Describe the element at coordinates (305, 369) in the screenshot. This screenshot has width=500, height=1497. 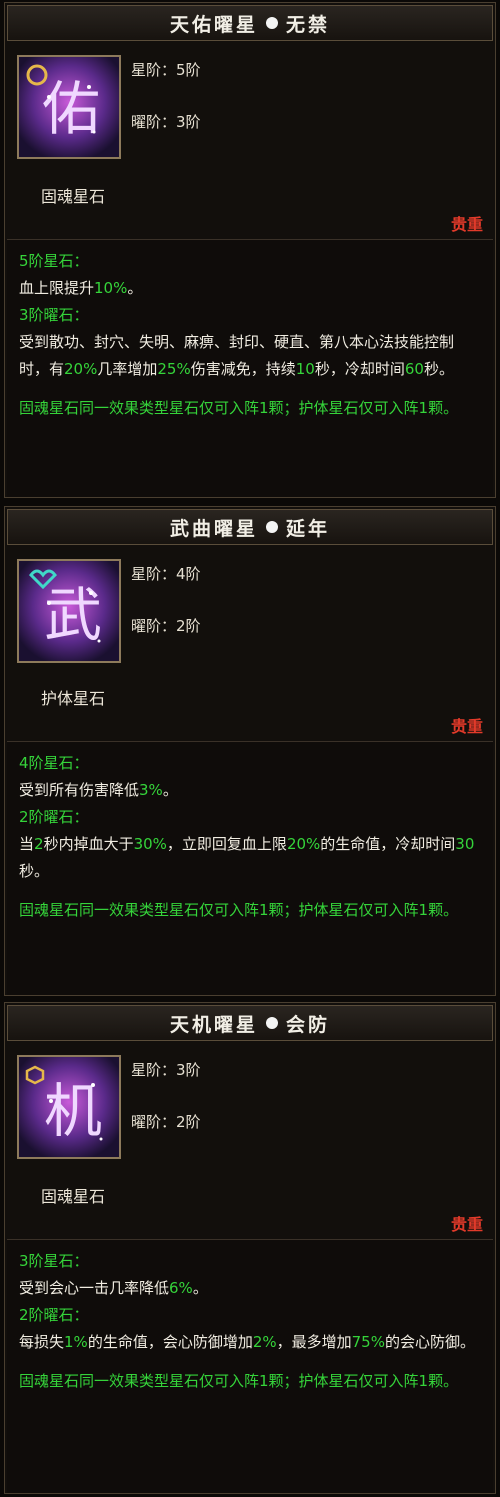
I see `effect-value: 10` at that location.